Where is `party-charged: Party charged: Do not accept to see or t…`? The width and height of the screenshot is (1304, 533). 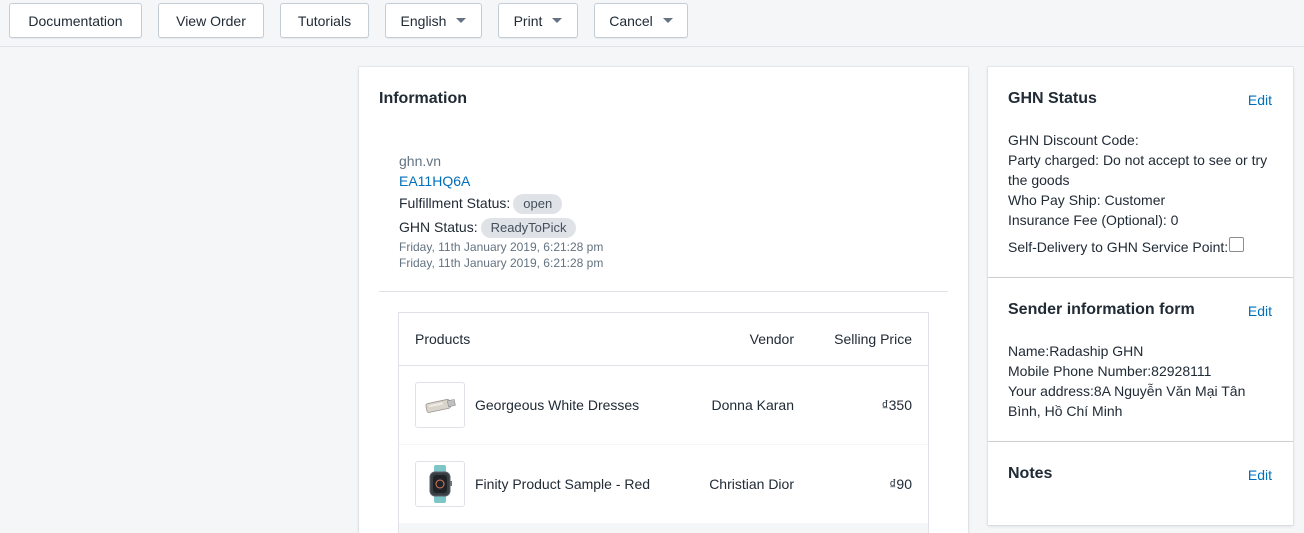
party-charged: Party charged: Do not accept to see or t… is located at coordinates (1138, 170).